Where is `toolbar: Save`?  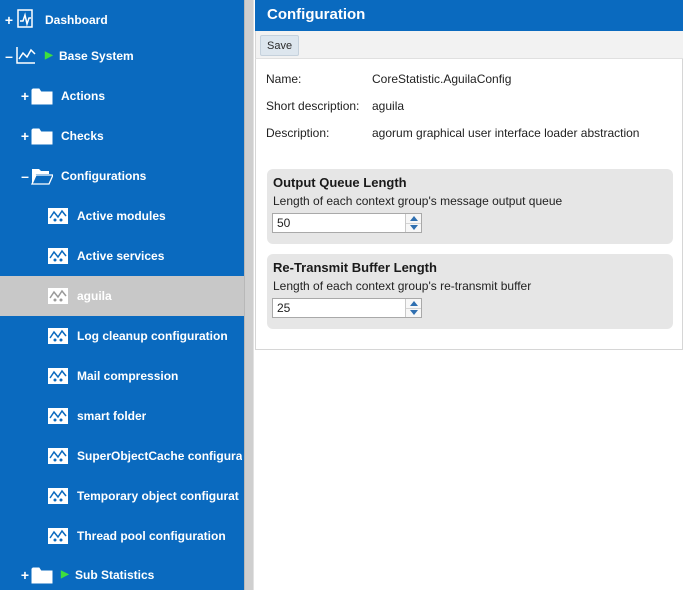 toolbar: Save is located at coordinates (469, 45).